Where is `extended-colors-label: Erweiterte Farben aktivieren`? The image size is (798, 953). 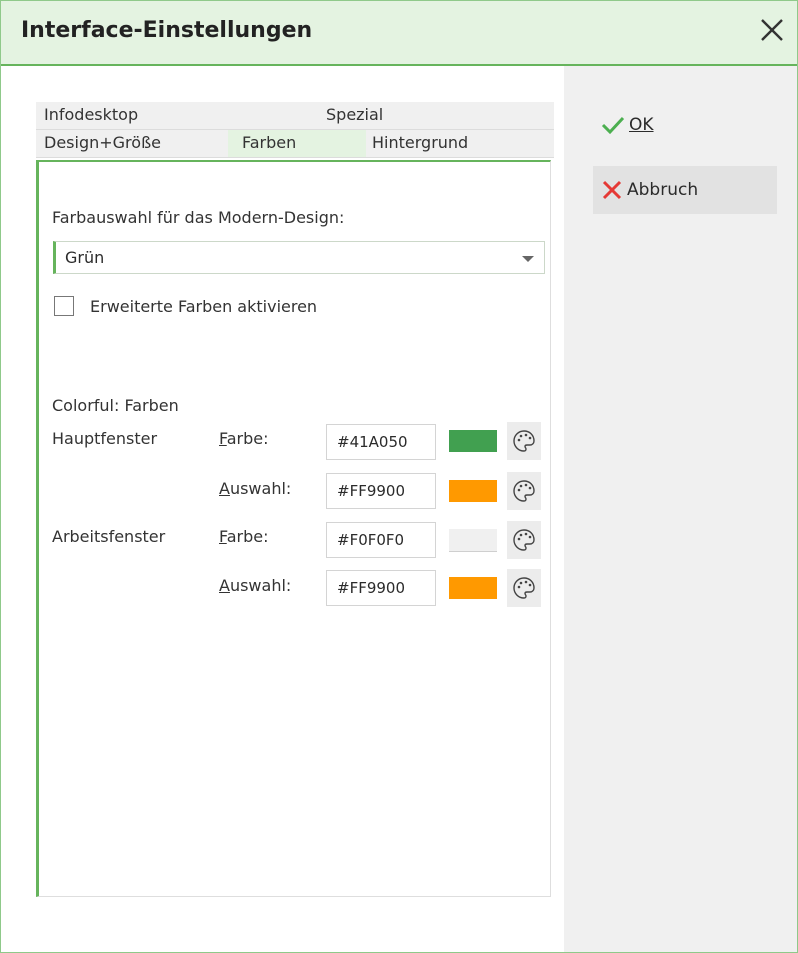 extended-colors-label: Erweiterte Farben aktivieren is located at coordinates (204, 306).